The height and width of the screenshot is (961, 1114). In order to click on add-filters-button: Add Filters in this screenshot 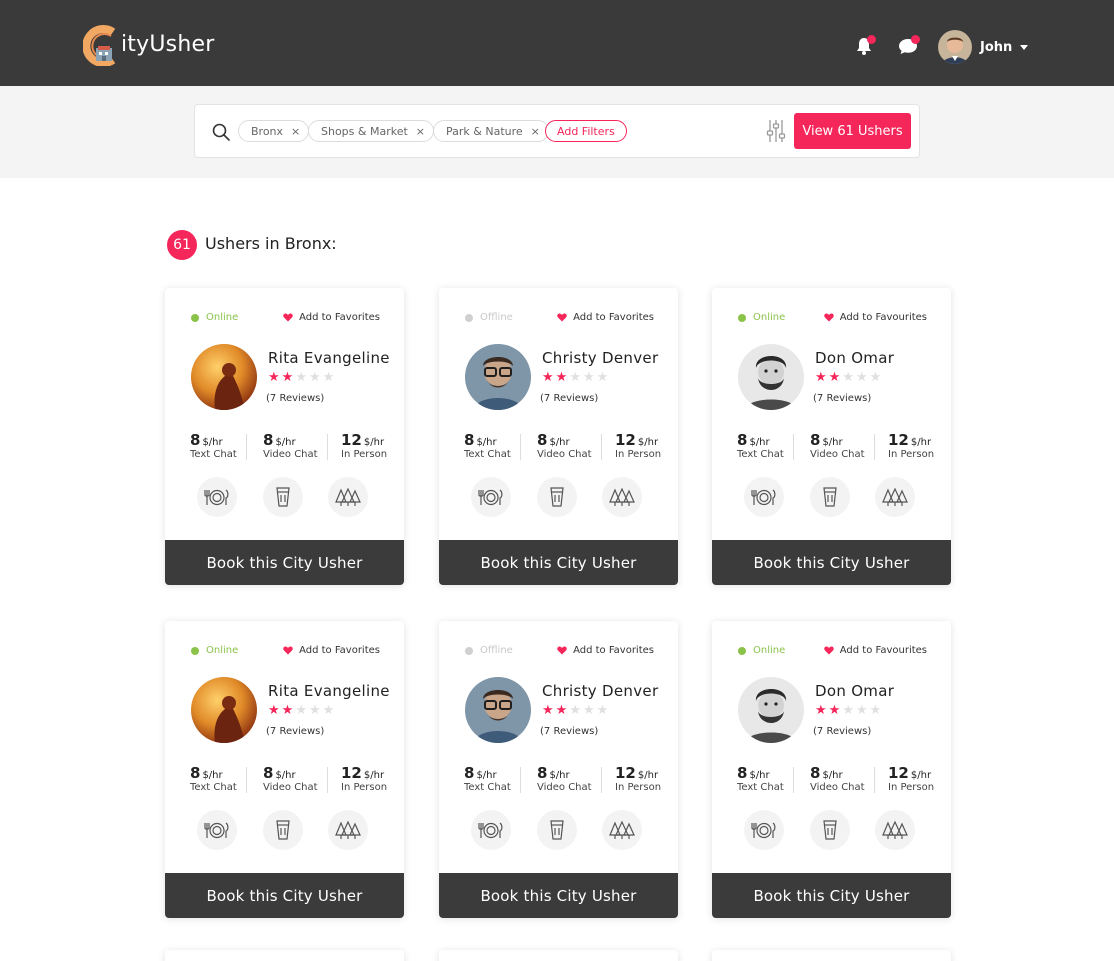, I will do `click(586, 131)`.